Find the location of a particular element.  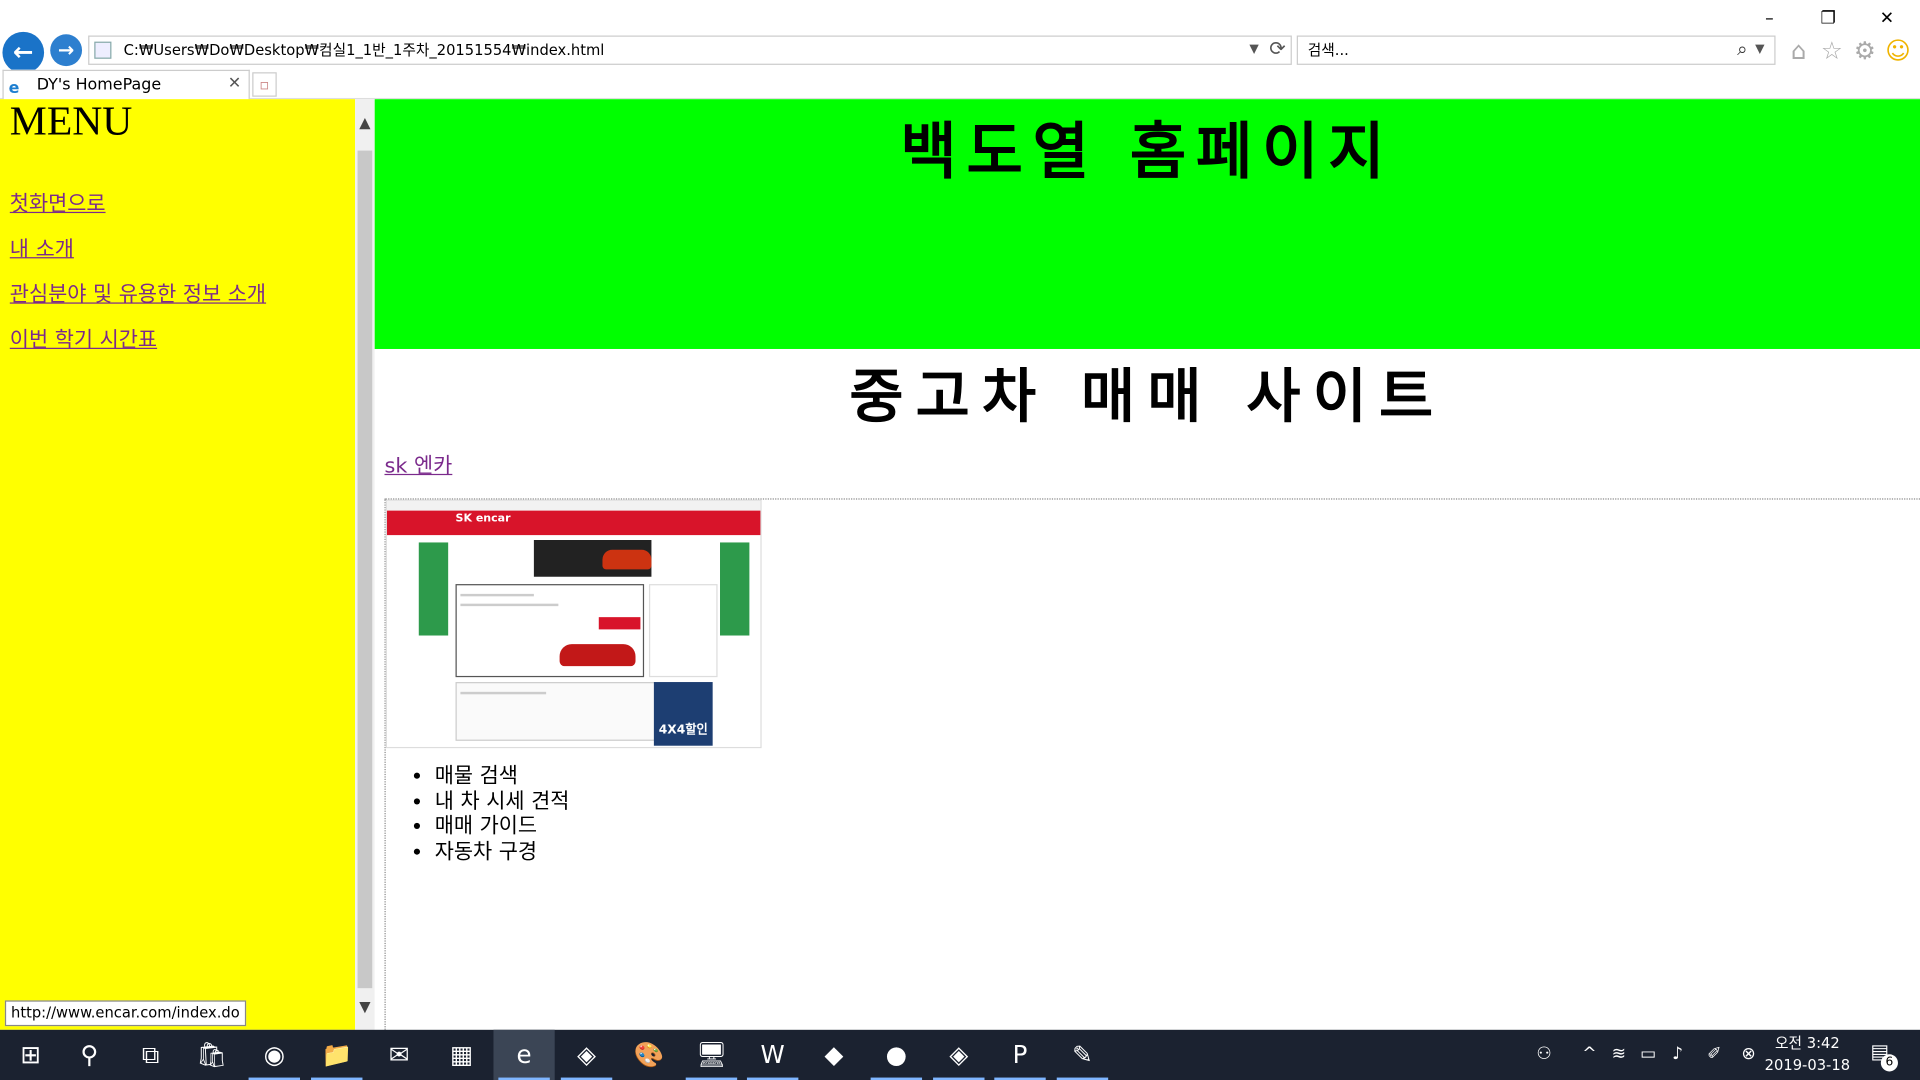

list-item: 매매 가이드 is located at coordinates (502, 826).